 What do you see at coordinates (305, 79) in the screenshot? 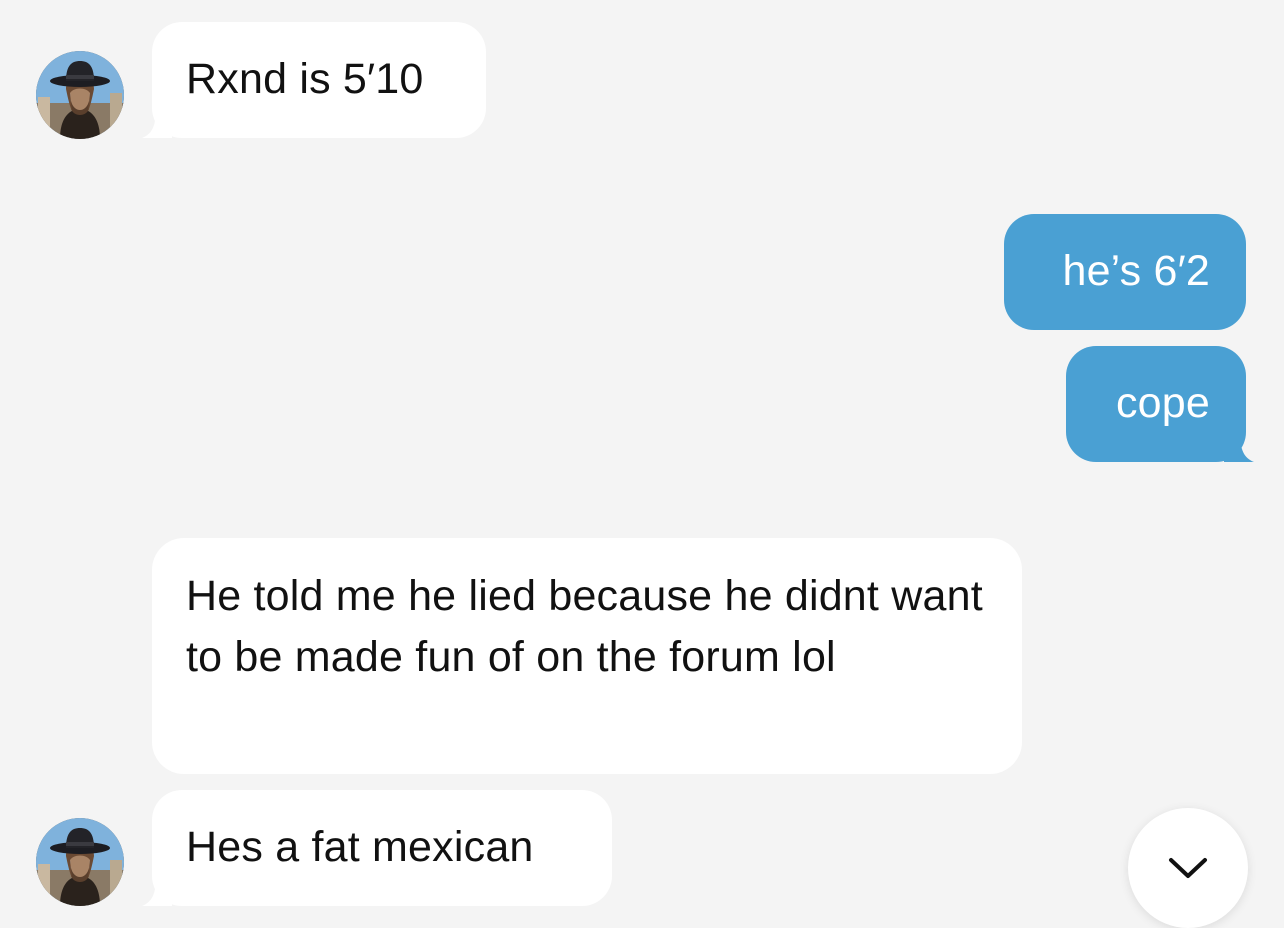
I see `message-text: Rxnd is 5′10` at bounding box center [305, 79].